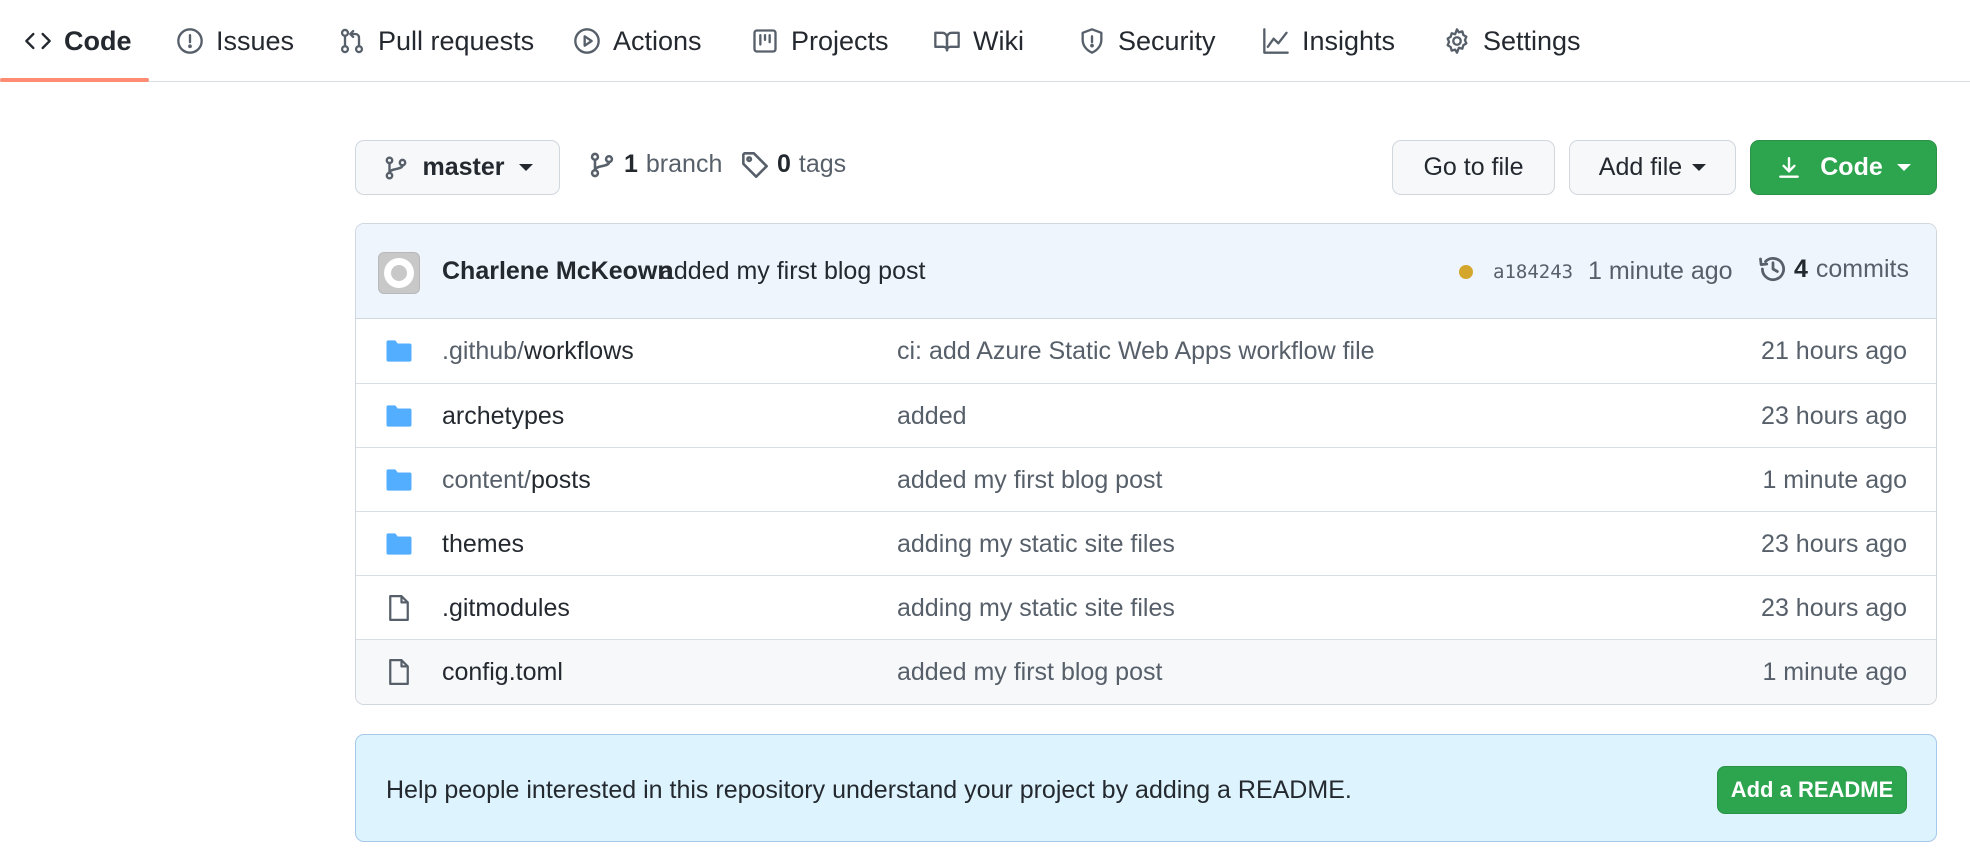 The height and width of the screenshot is (868, 1970). Describe the element at coordinates (579, 351) in the screenshot. I see `file-name-leaf: workflows` at that location.